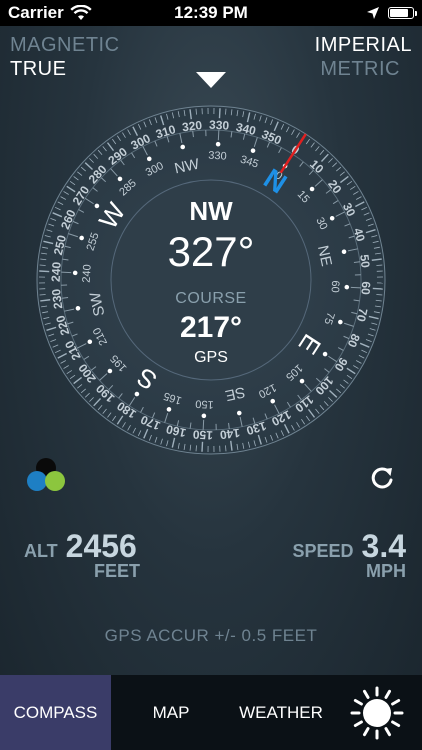 The image size is (422, 750). I want to click on speed-label: SPEED, so click(323, 551).